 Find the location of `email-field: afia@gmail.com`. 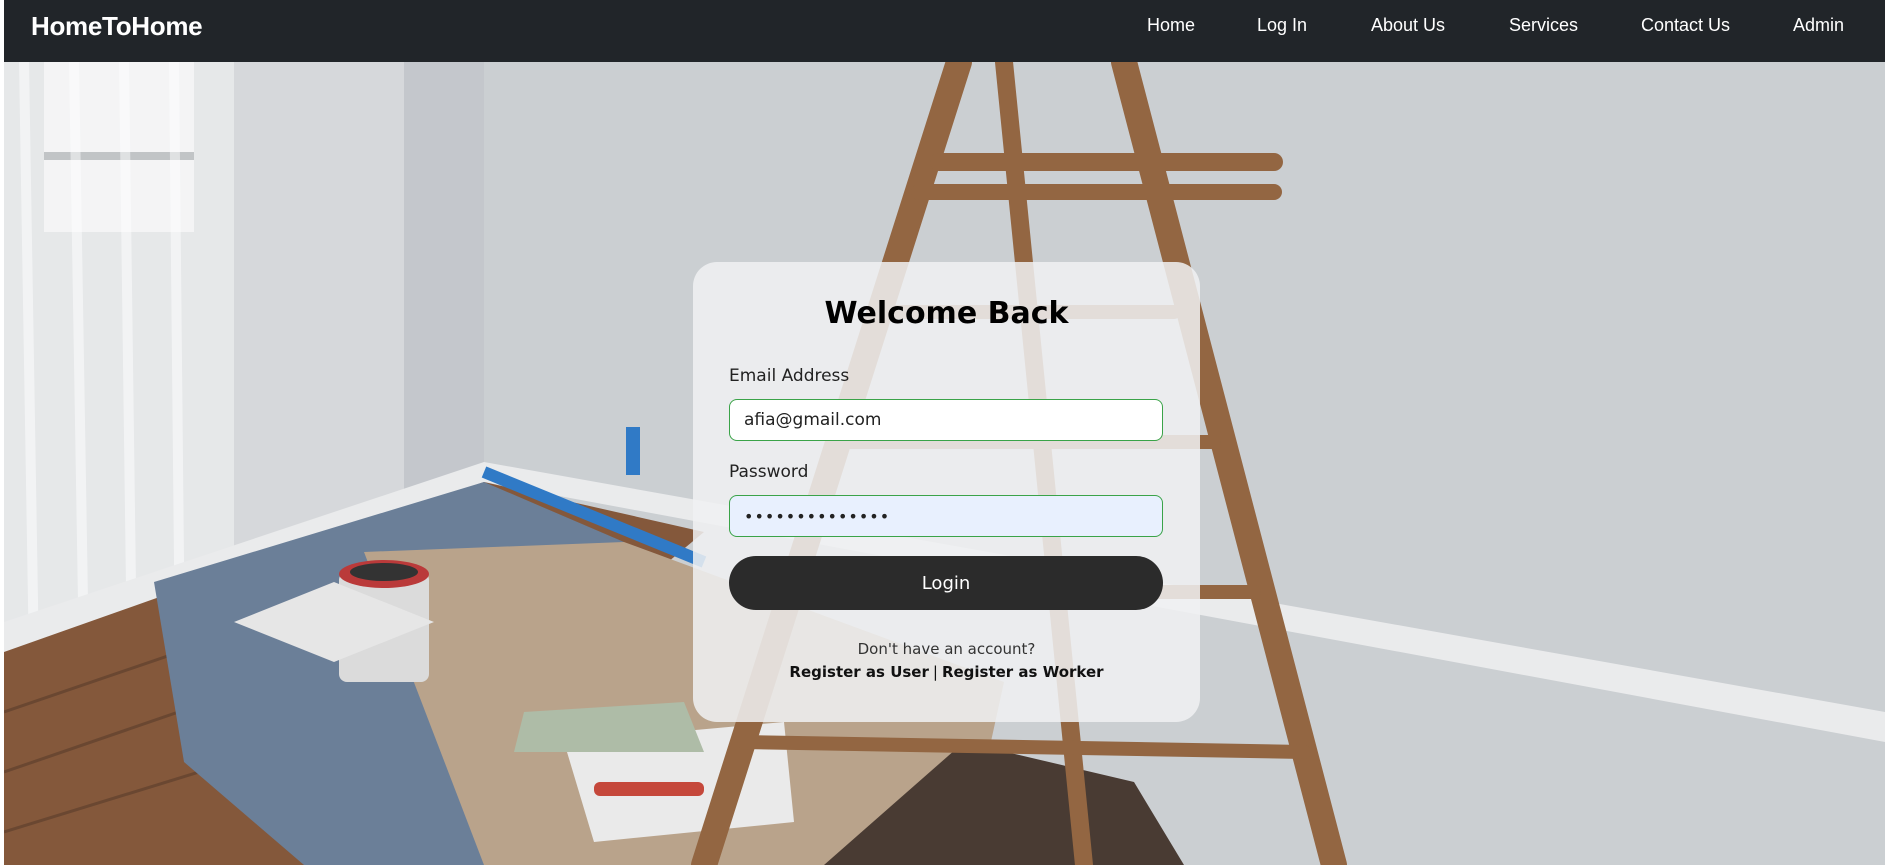

email-field: afia@gmail.com is located at coordinates (946, 420).